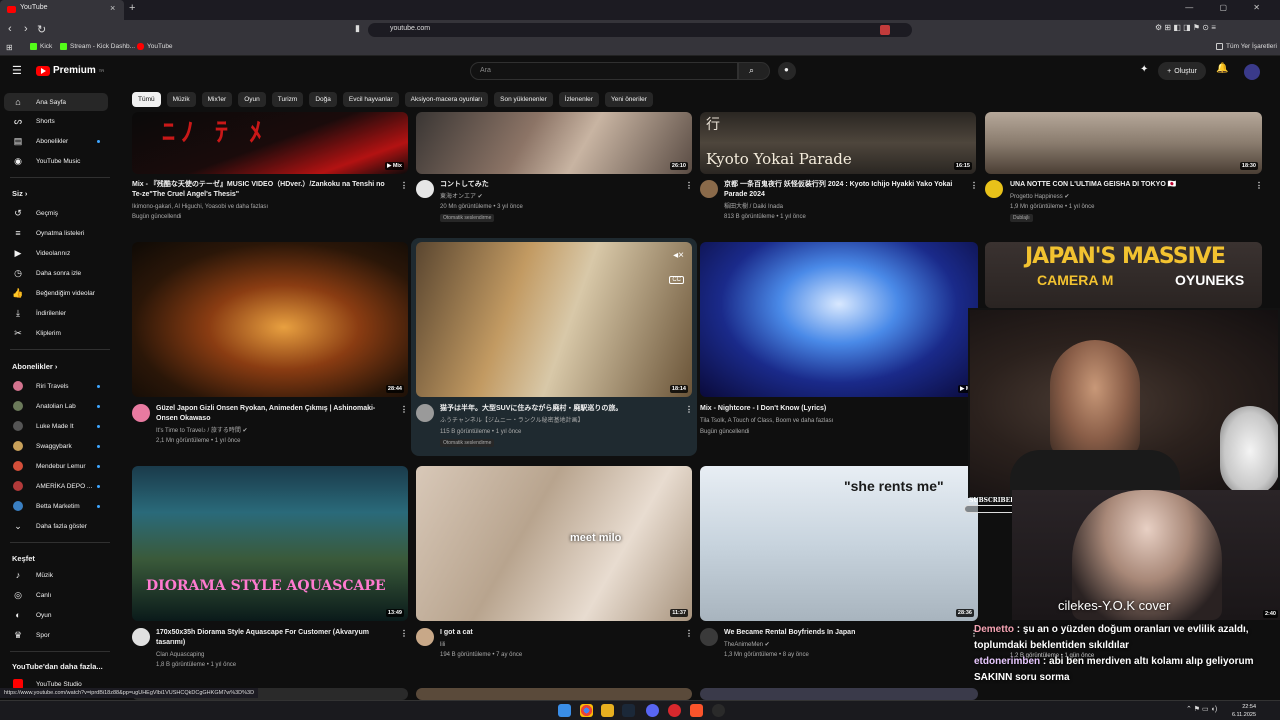 The height and width of the screenshot is (720, 1280). What do you see at coordinates (56, 141) in the screenshot?
I see `sidebar-item-subscriptions: ▤ Abonelikler` at bounding box center [56, 141].